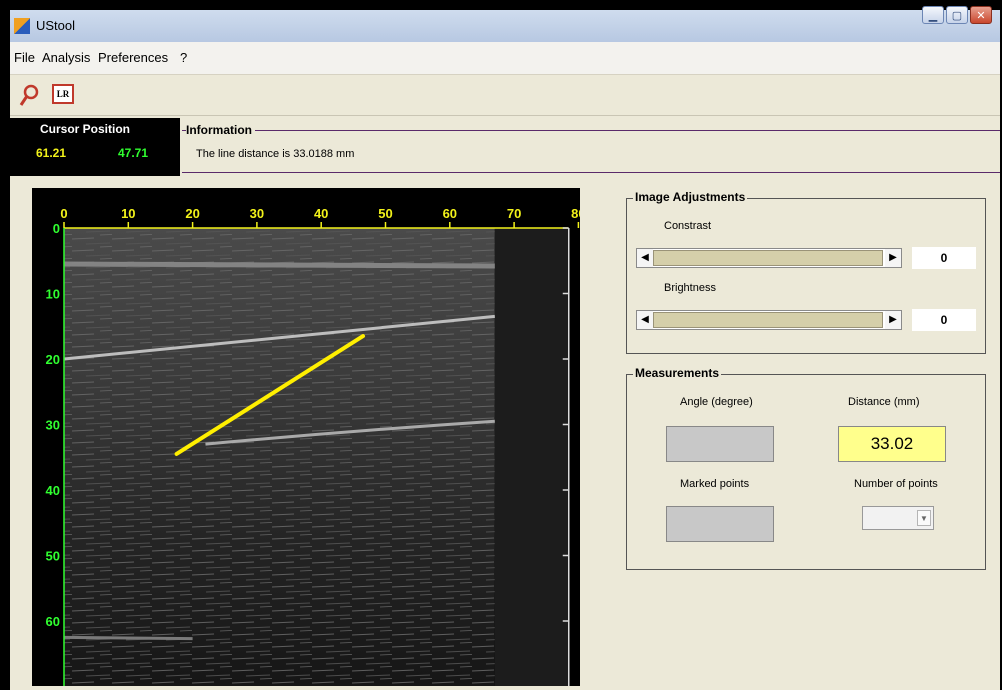 The width and height of the screenshot is (1002, 690). I want to click on contrast-value: 0, so click(944, 258).